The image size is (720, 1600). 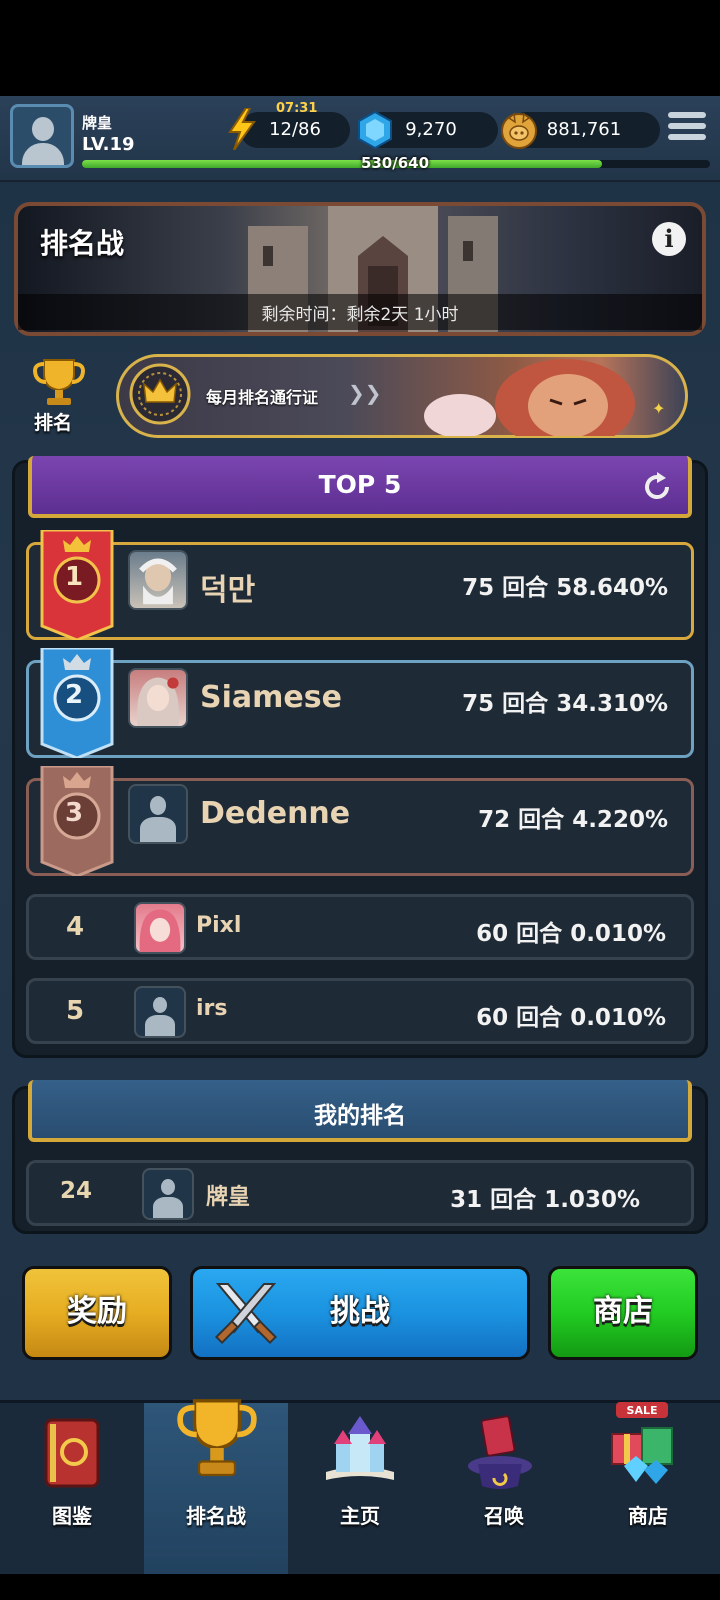 I want to click on lightning-icon, so click(x=242, y=129).